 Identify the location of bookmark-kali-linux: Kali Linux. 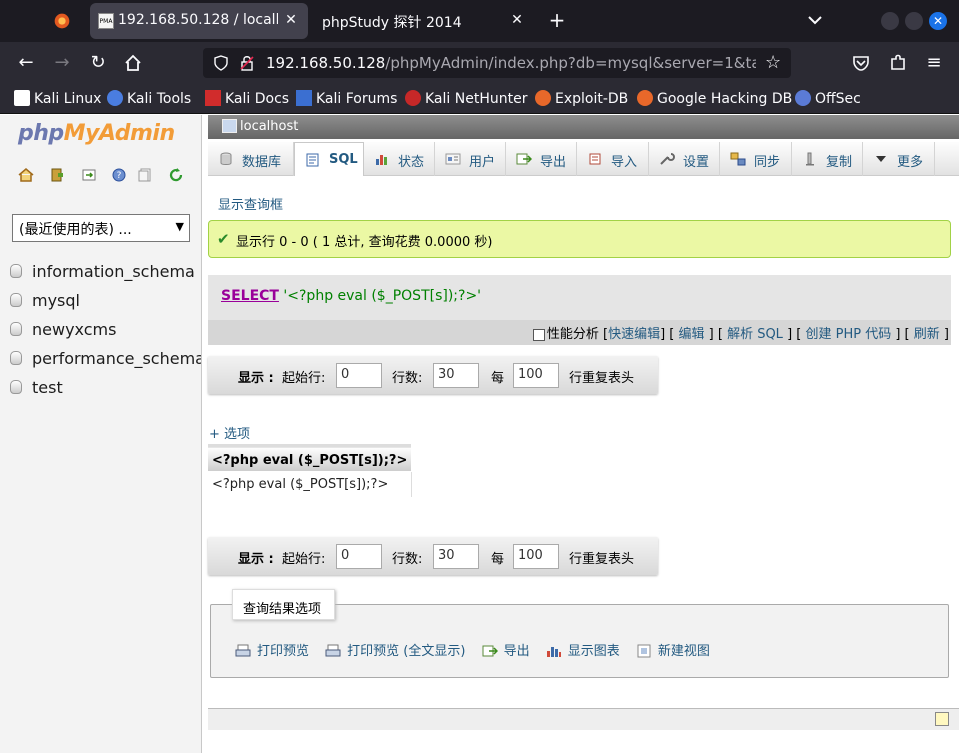
(57, 99).